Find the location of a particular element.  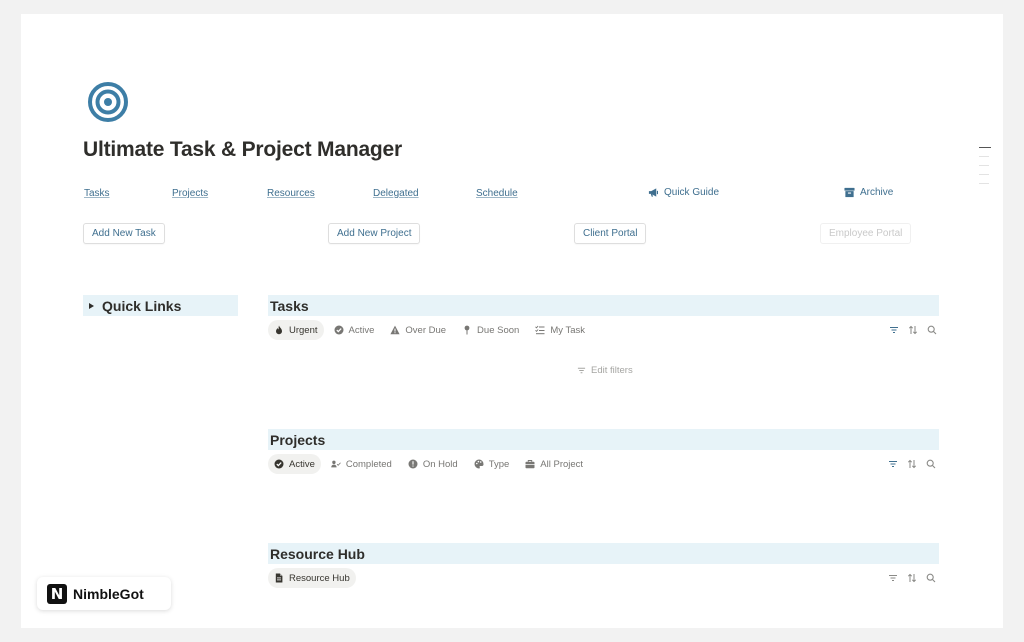

add-new-task-button: Add New Task is located at coordinates (124, 233).